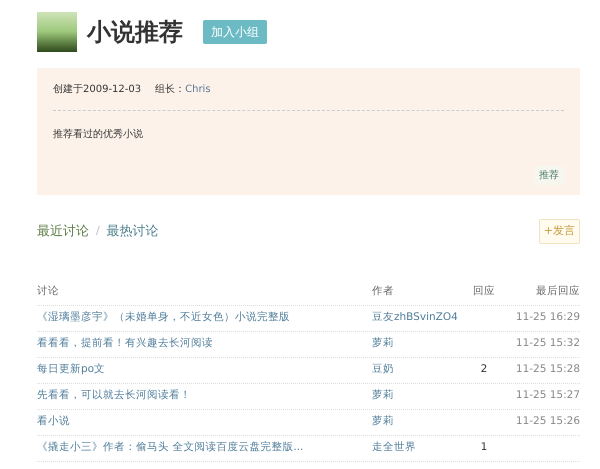  I want to click on last-reply-time: 11-25 15:28, so click(547, 370).